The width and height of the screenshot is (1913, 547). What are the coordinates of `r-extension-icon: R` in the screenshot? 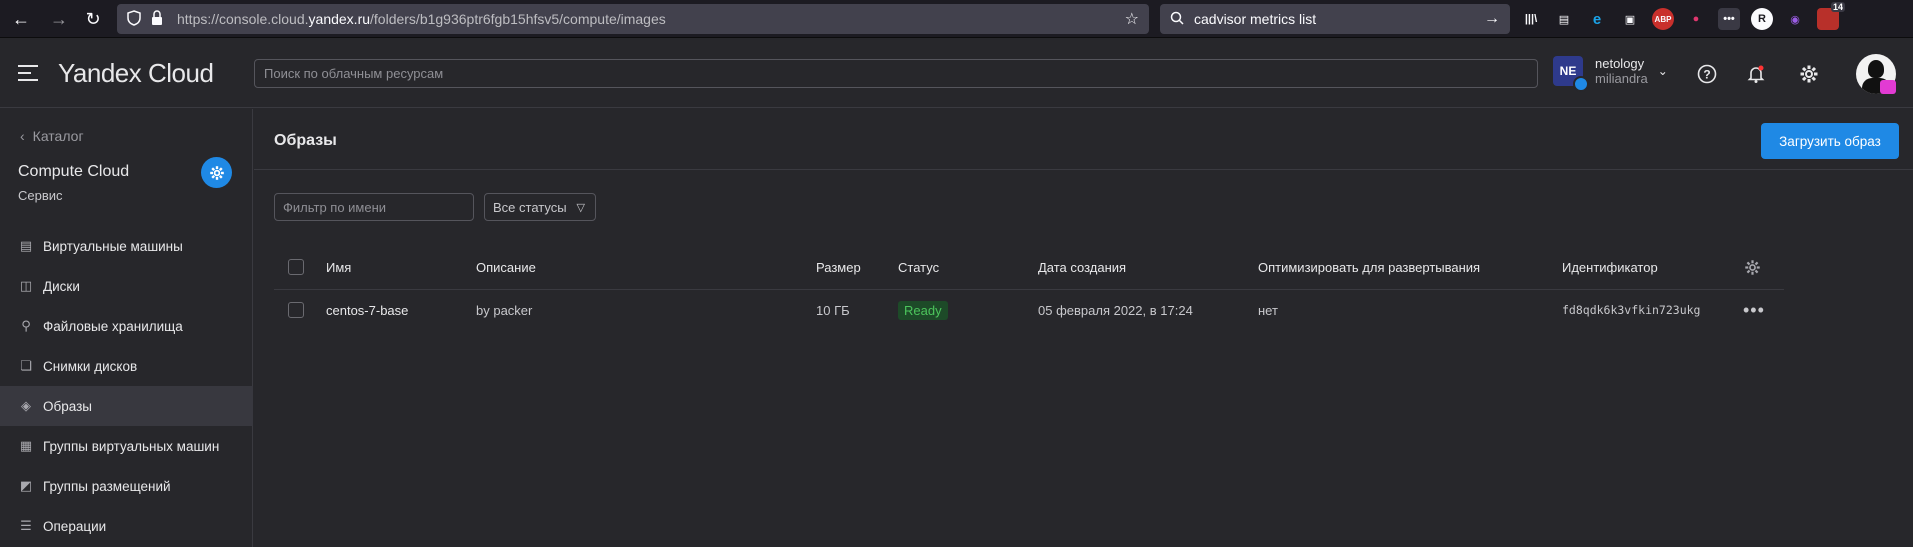 It's located at (1762, 19).